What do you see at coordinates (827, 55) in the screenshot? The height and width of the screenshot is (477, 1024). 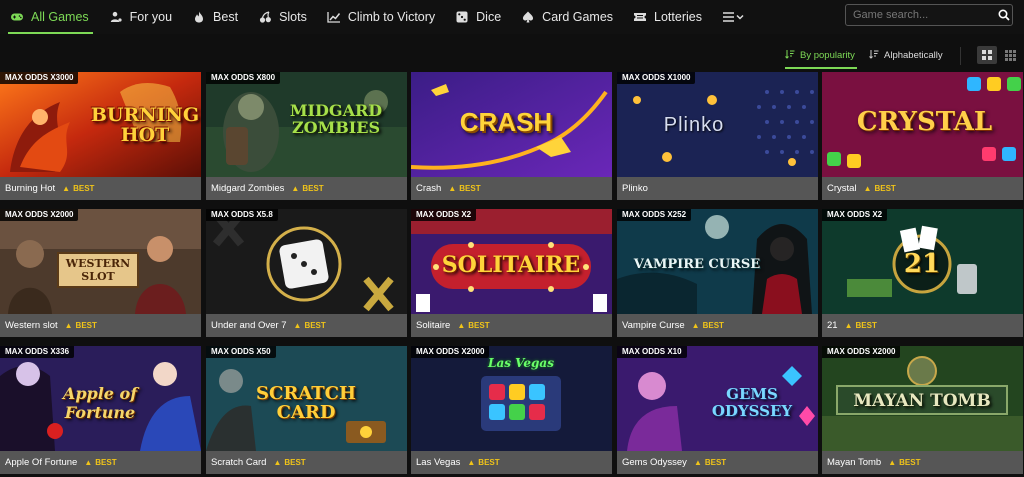 I see `sort-label: By popularity` at bounding box center [827, 55].